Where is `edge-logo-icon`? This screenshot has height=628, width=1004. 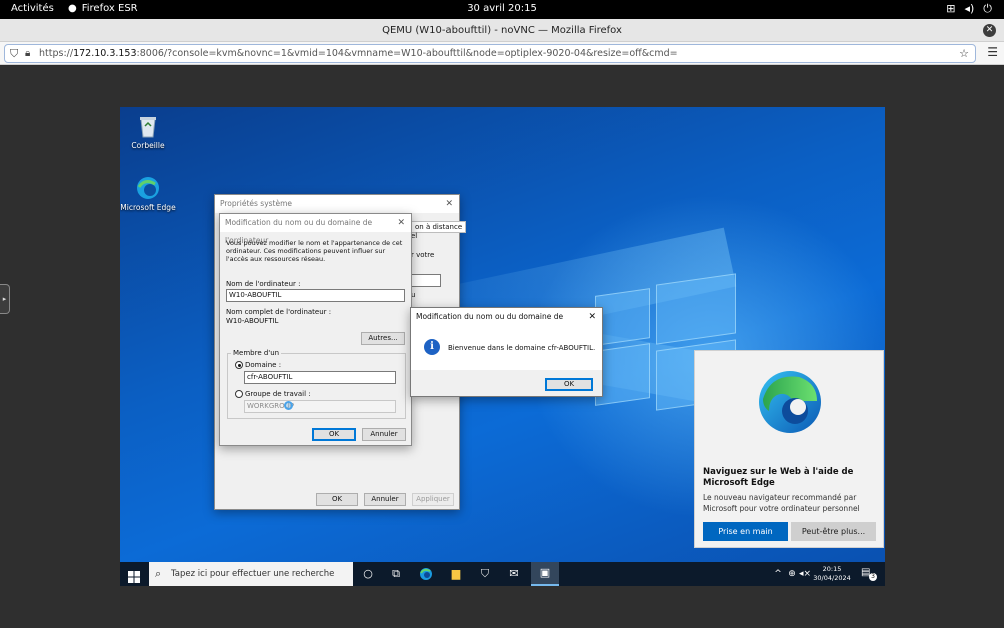
edge-logo-icon is located at coordinates (790, 402).